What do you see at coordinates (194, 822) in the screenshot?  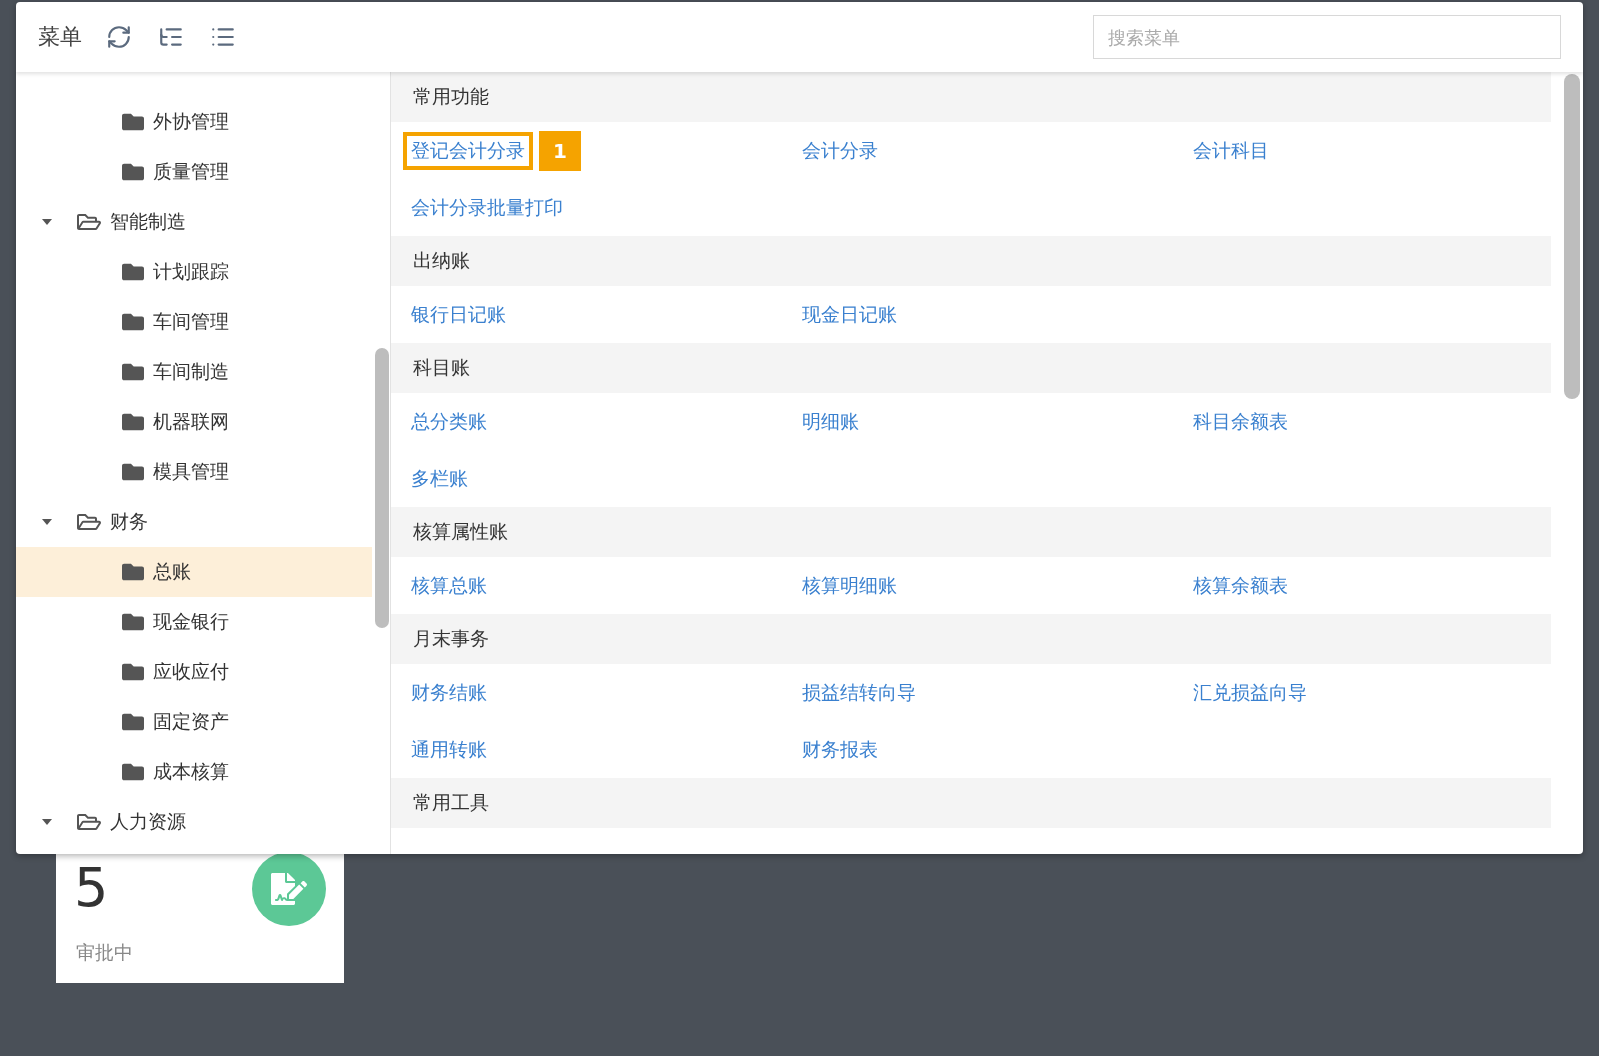 I see `tree-item: 人力资源` at bounding box center [194, 822].